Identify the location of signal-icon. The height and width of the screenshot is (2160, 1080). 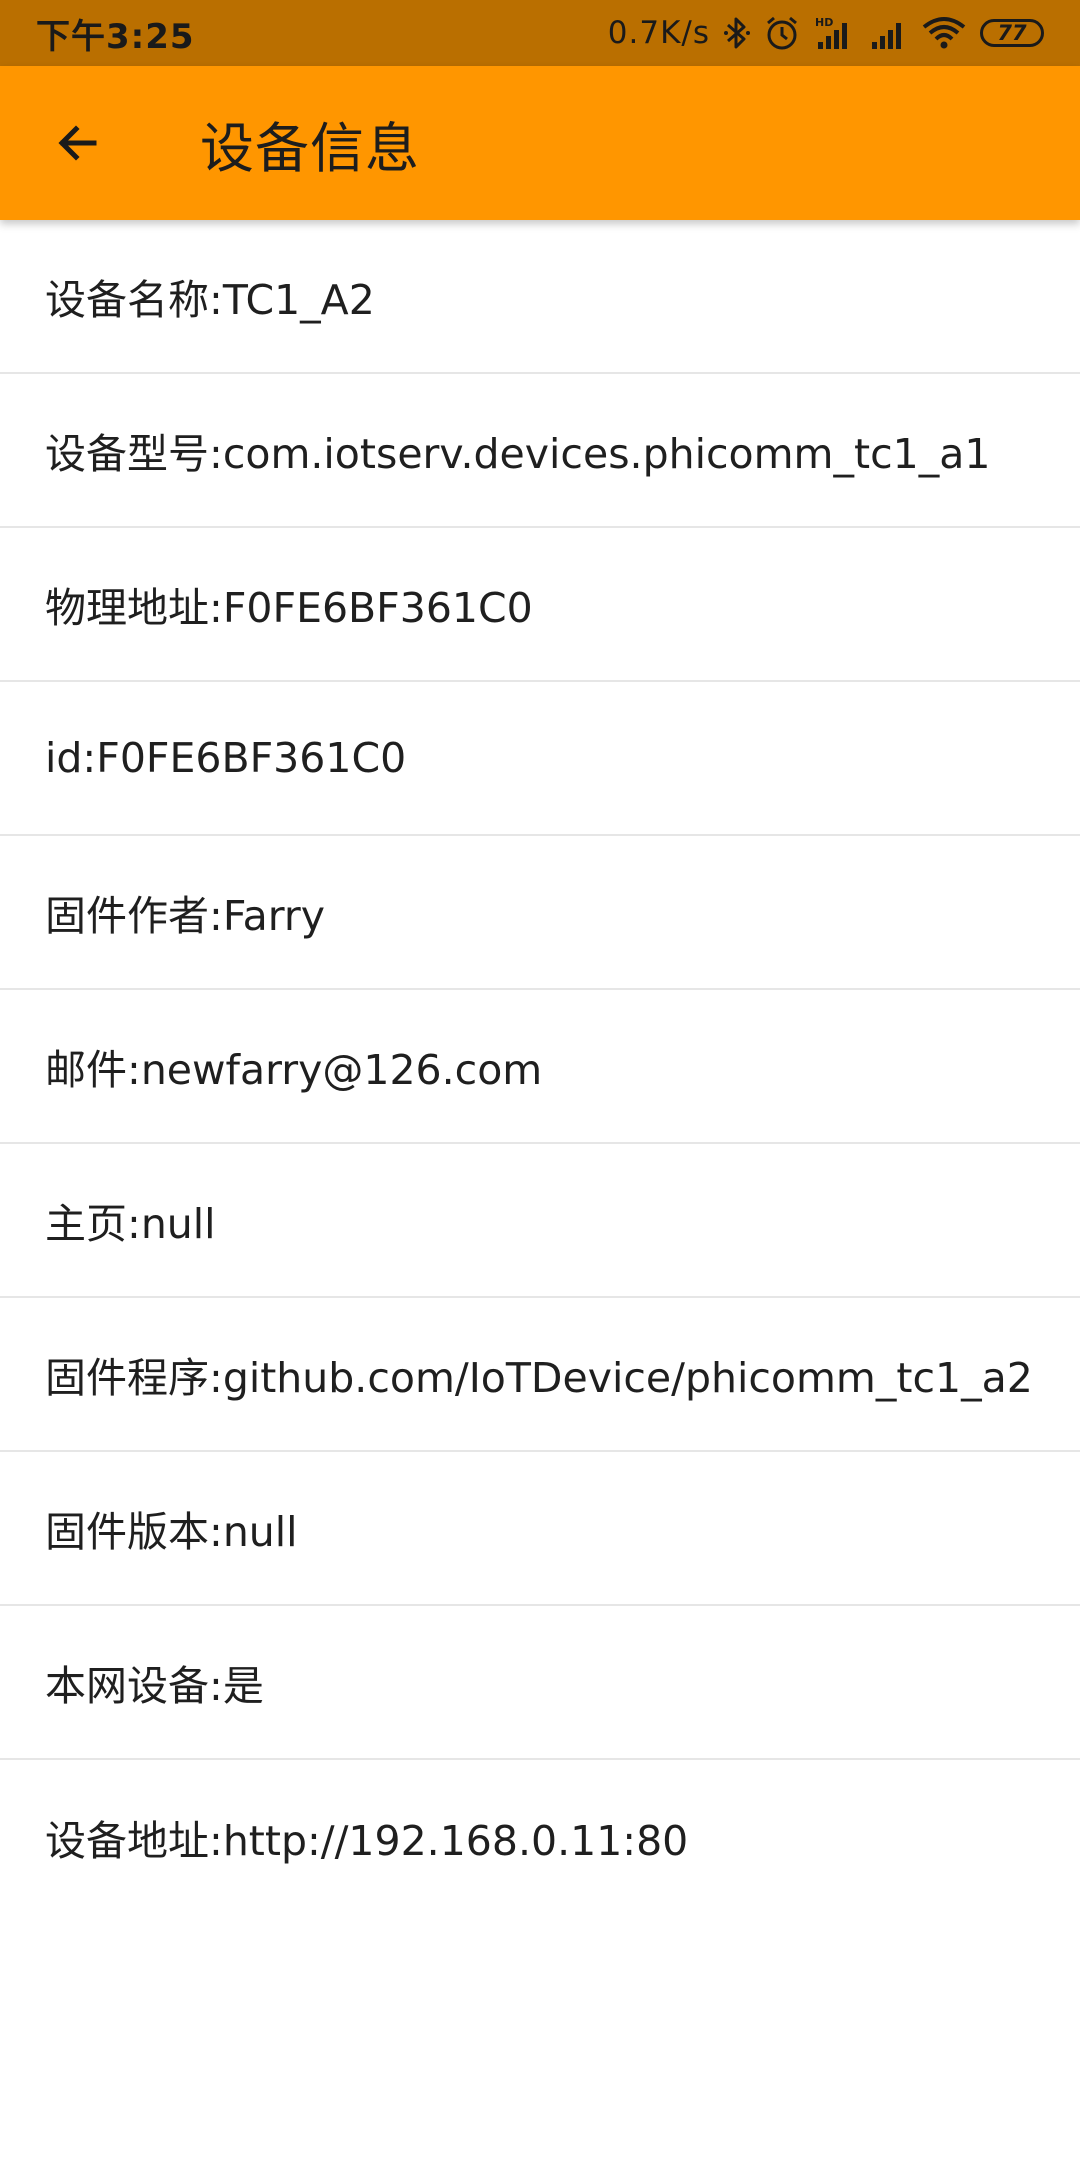
(888, 33).